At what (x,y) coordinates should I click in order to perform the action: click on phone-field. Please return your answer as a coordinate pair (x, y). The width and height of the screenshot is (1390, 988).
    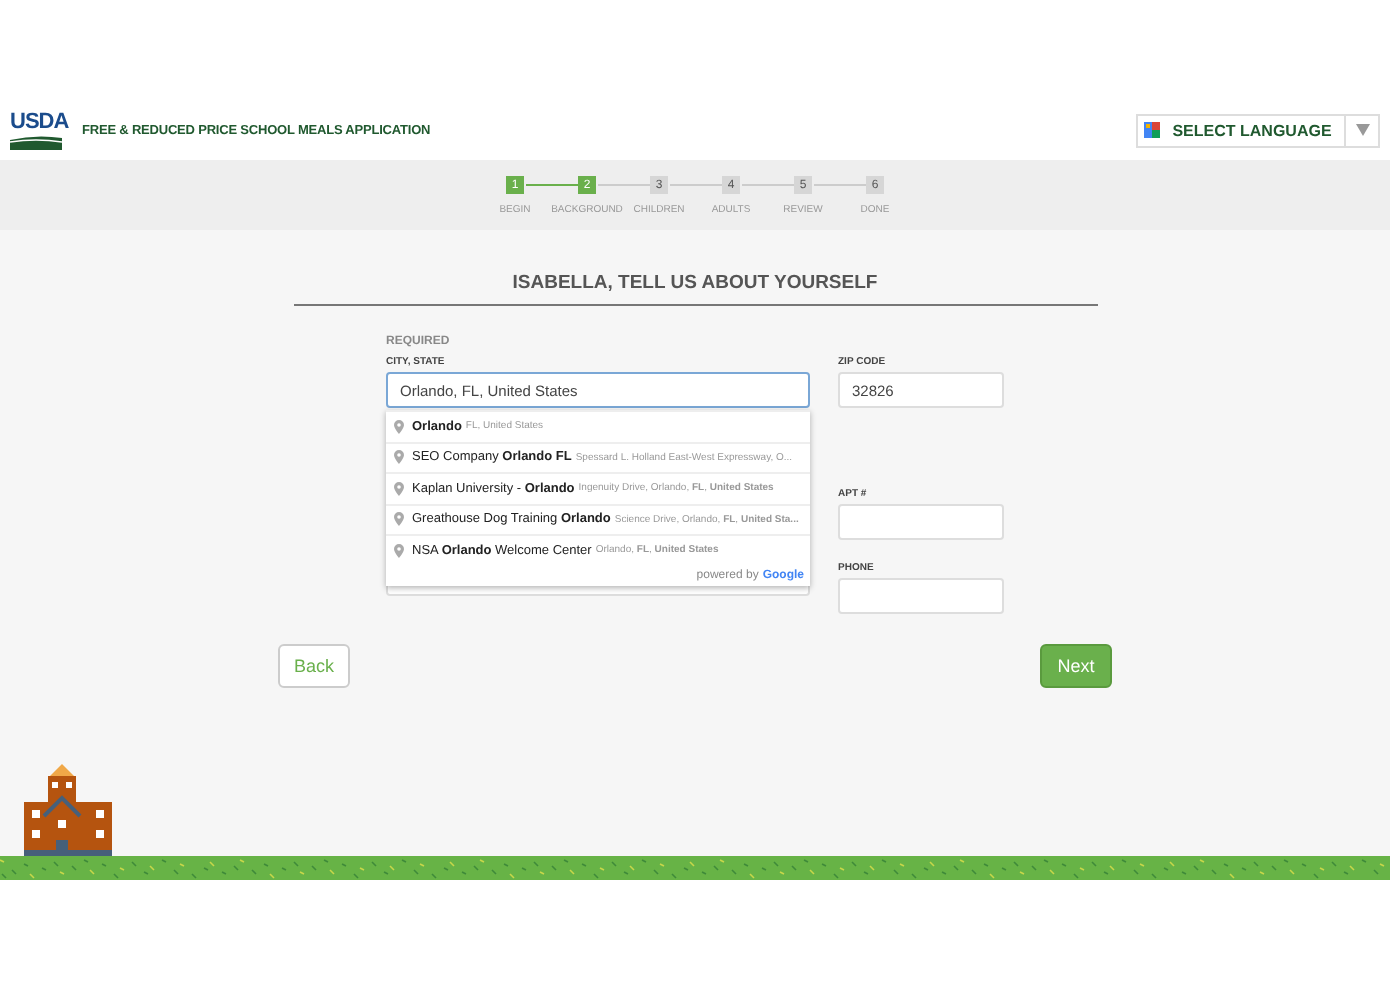
    Looking at the image, I should click on (921, 596).